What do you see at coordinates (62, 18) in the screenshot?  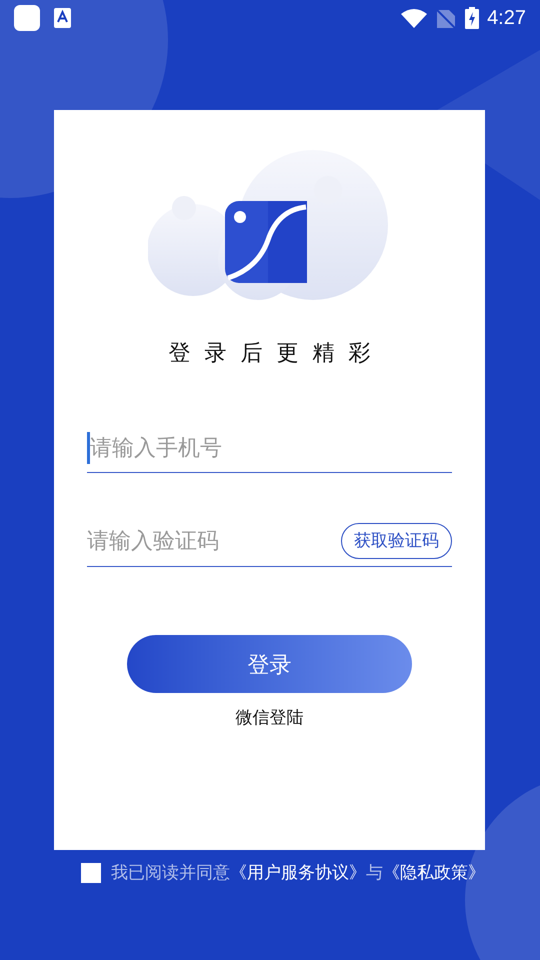 I see `keyboard-icon` at bounding box center [62, 18].